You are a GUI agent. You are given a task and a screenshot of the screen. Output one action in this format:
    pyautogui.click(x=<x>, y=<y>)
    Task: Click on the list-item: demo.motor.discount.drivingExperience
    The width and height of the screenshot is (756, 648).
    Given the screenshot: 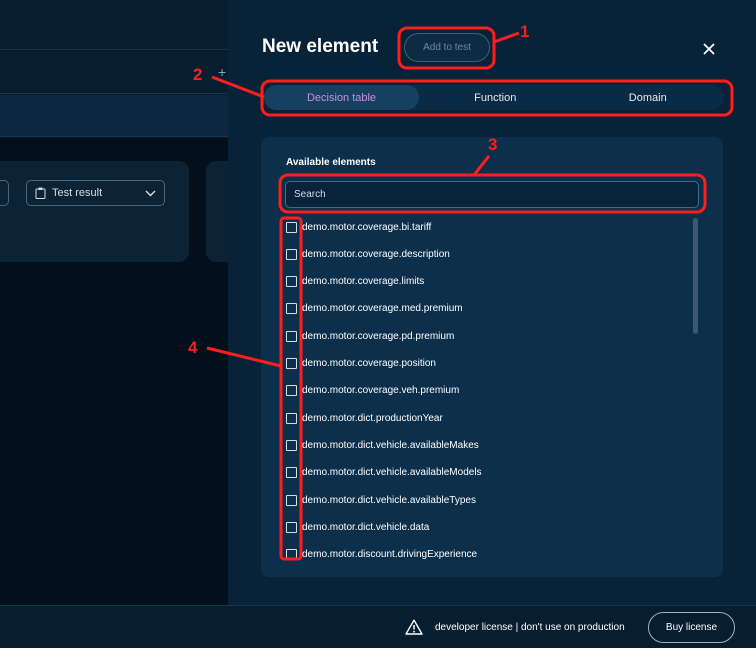 What is the action you would take?
    pyautogui.click(x=381, y=553)
    